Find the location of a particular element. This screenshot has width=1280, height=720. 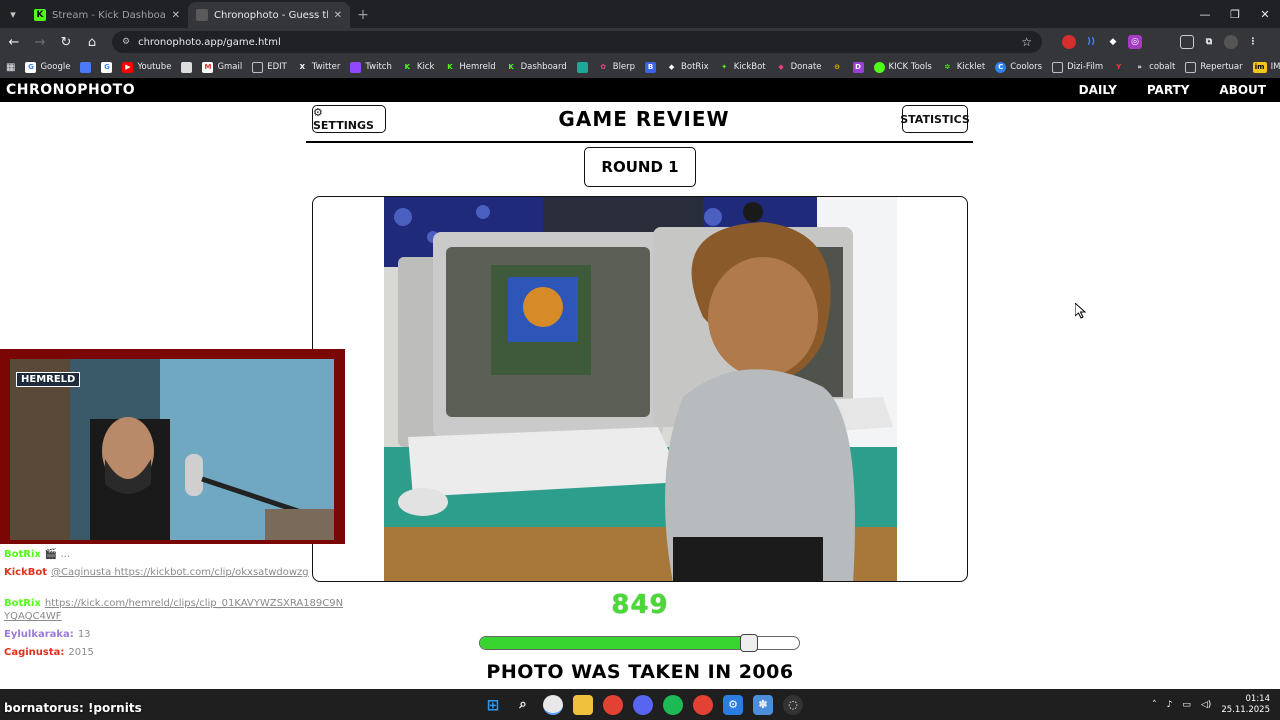

bookmark-kickbot: ✦ KickBot is located at coordinates (742, 67).